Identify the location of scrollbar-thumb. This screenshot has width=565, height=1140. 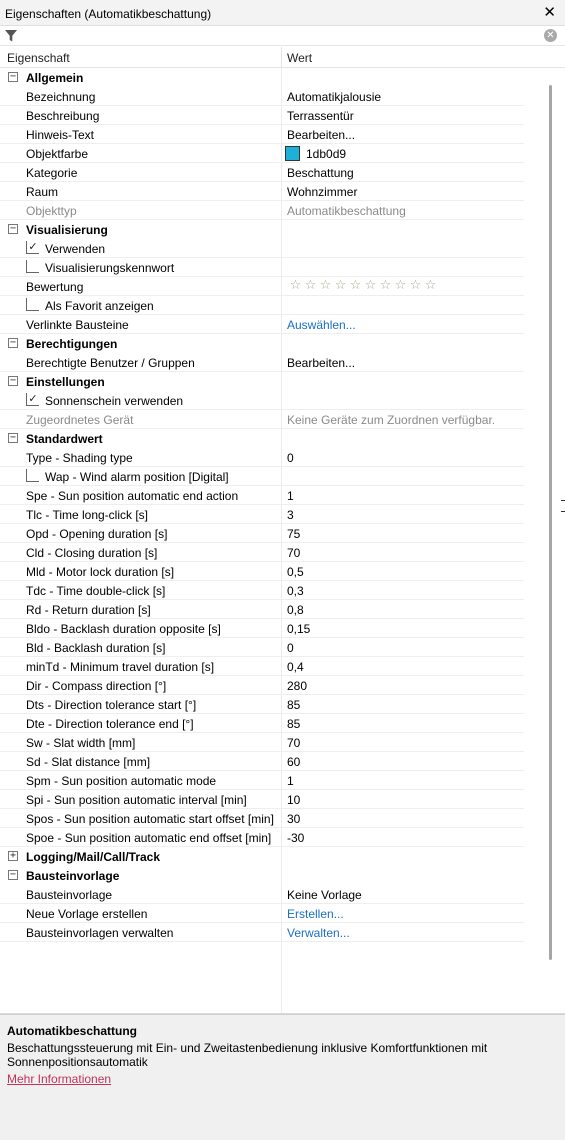
(550, 522).